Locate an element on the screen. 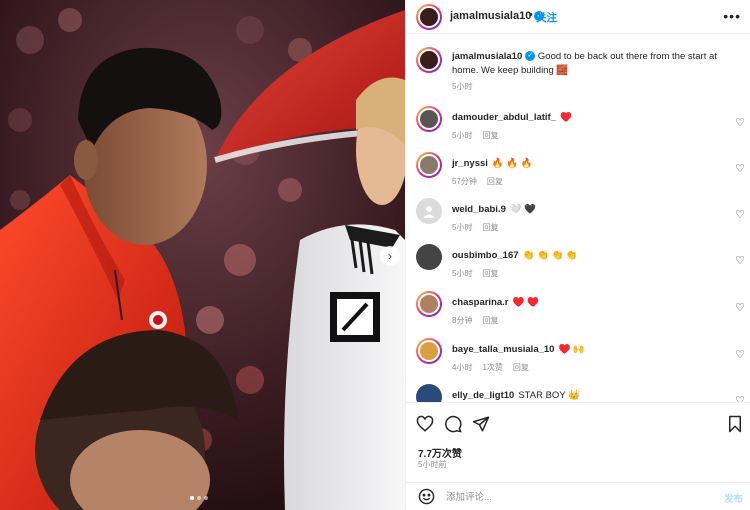 The height and width of the screenshot is (510, 750). comment-text: 👏 👏 👏 👏 is located at coordinates (550, 255).